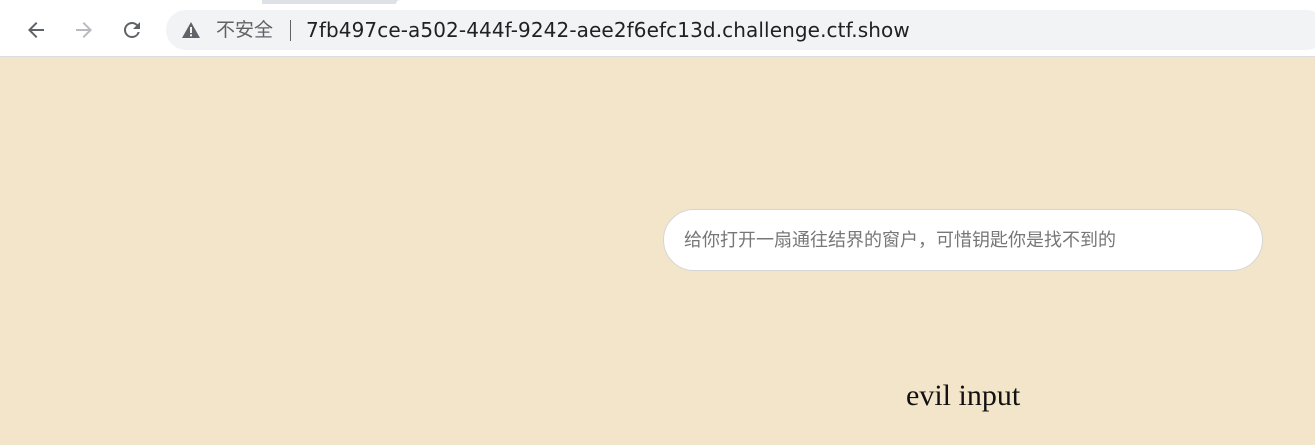 Image resolution: width=1315 pixels, height=445 pixels. Describe the element at coordinates (290, 30) in the screenshot. I see `omnibox-divider` at that location.